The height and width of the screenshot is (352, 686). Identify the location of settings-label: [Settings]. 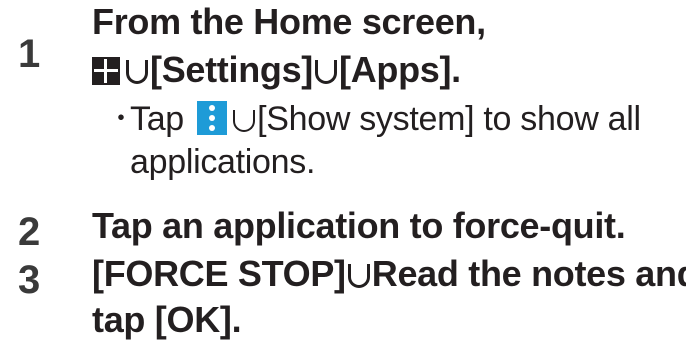
(231, 69).